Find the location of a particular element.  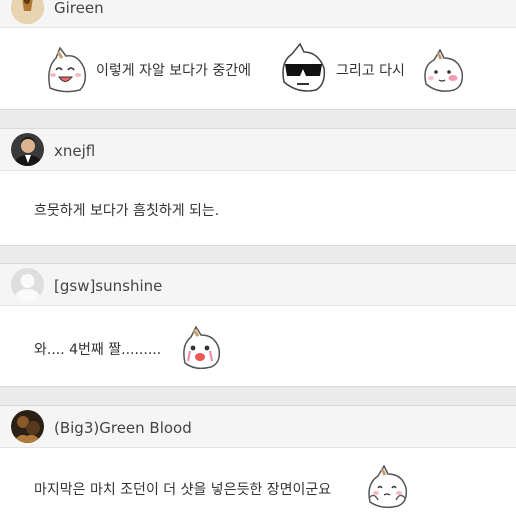

shy-cat-icon is located at coordinates (388, 488).